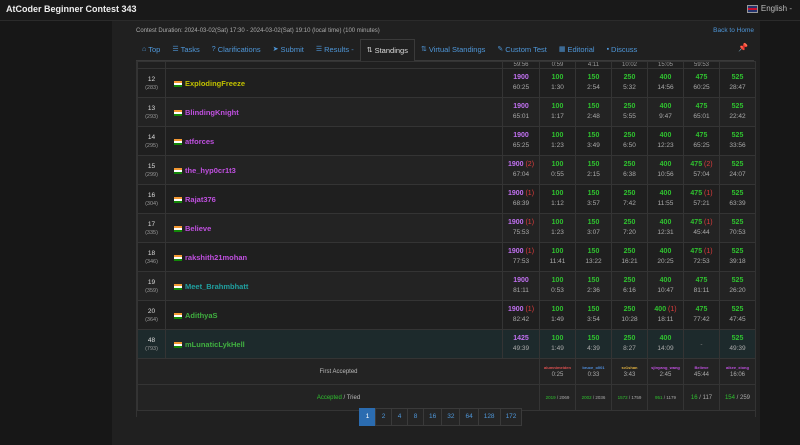  I want to click on page-2-button: 2, so click(383, 417).